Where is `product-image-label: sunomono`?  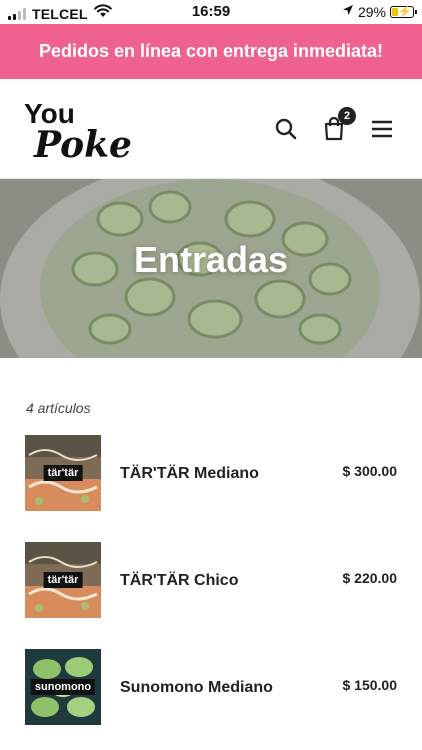 product-image-label: sunomono is located at coordinates (63, 687).